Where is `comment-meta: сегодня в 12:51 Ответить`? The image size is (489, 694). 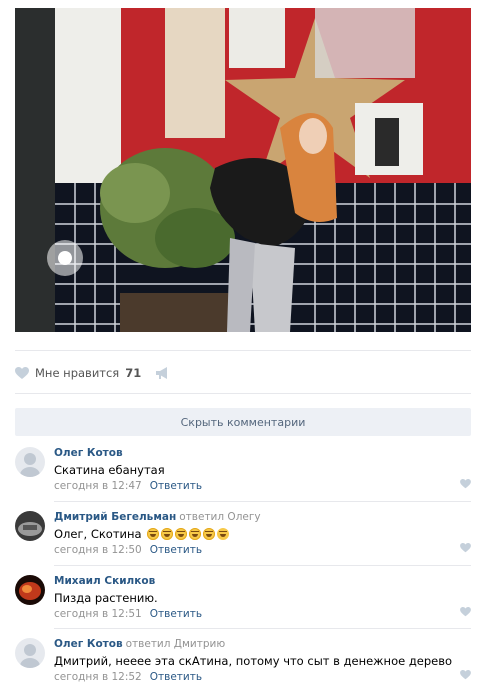 comment-meta: сегодня в 12:51 Ответить is located at coordinates (128, 614).